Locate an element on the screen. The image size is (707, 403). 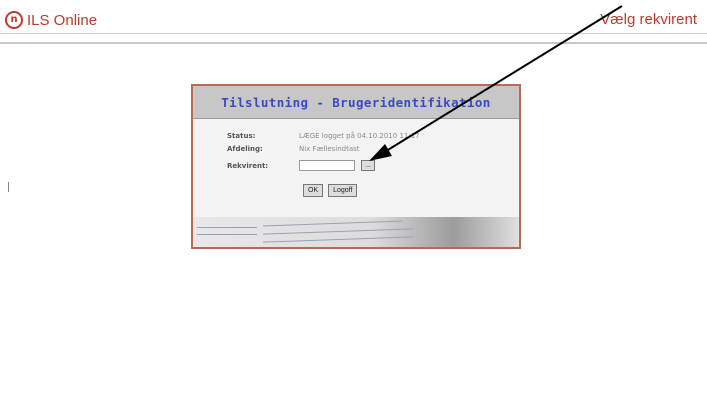
header-divider is located at coordinates (353, 33).